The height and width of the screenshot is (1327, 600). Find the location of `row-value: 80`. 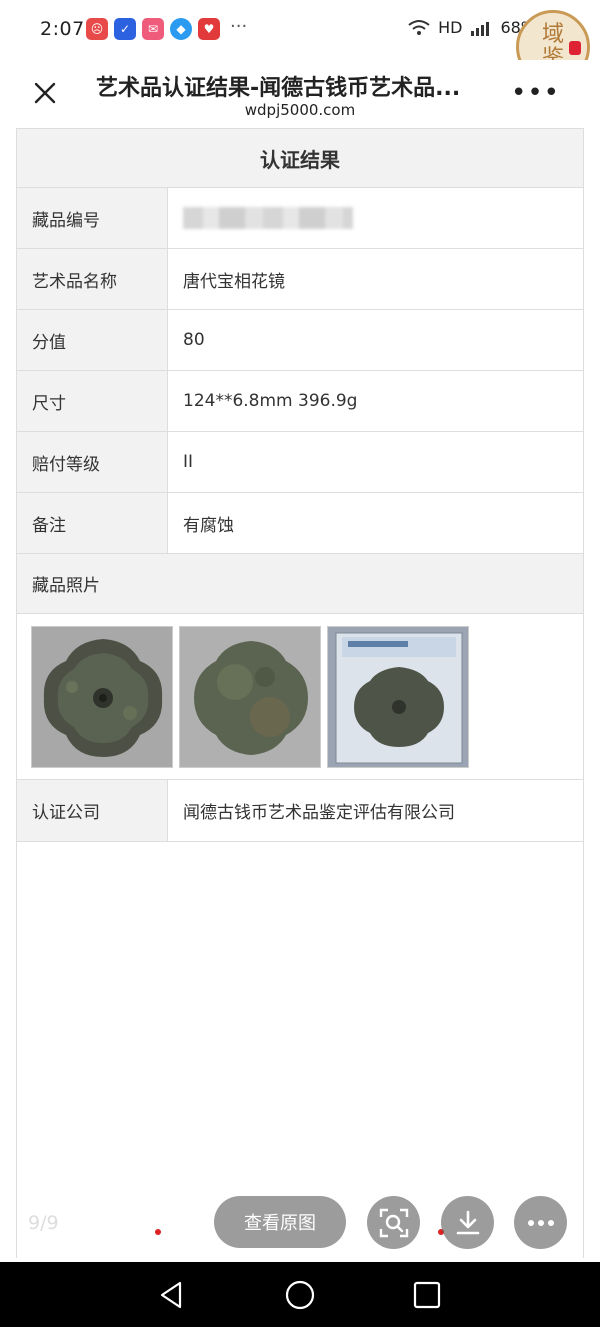

row-value: 80 is located at coordinates (194, 340).